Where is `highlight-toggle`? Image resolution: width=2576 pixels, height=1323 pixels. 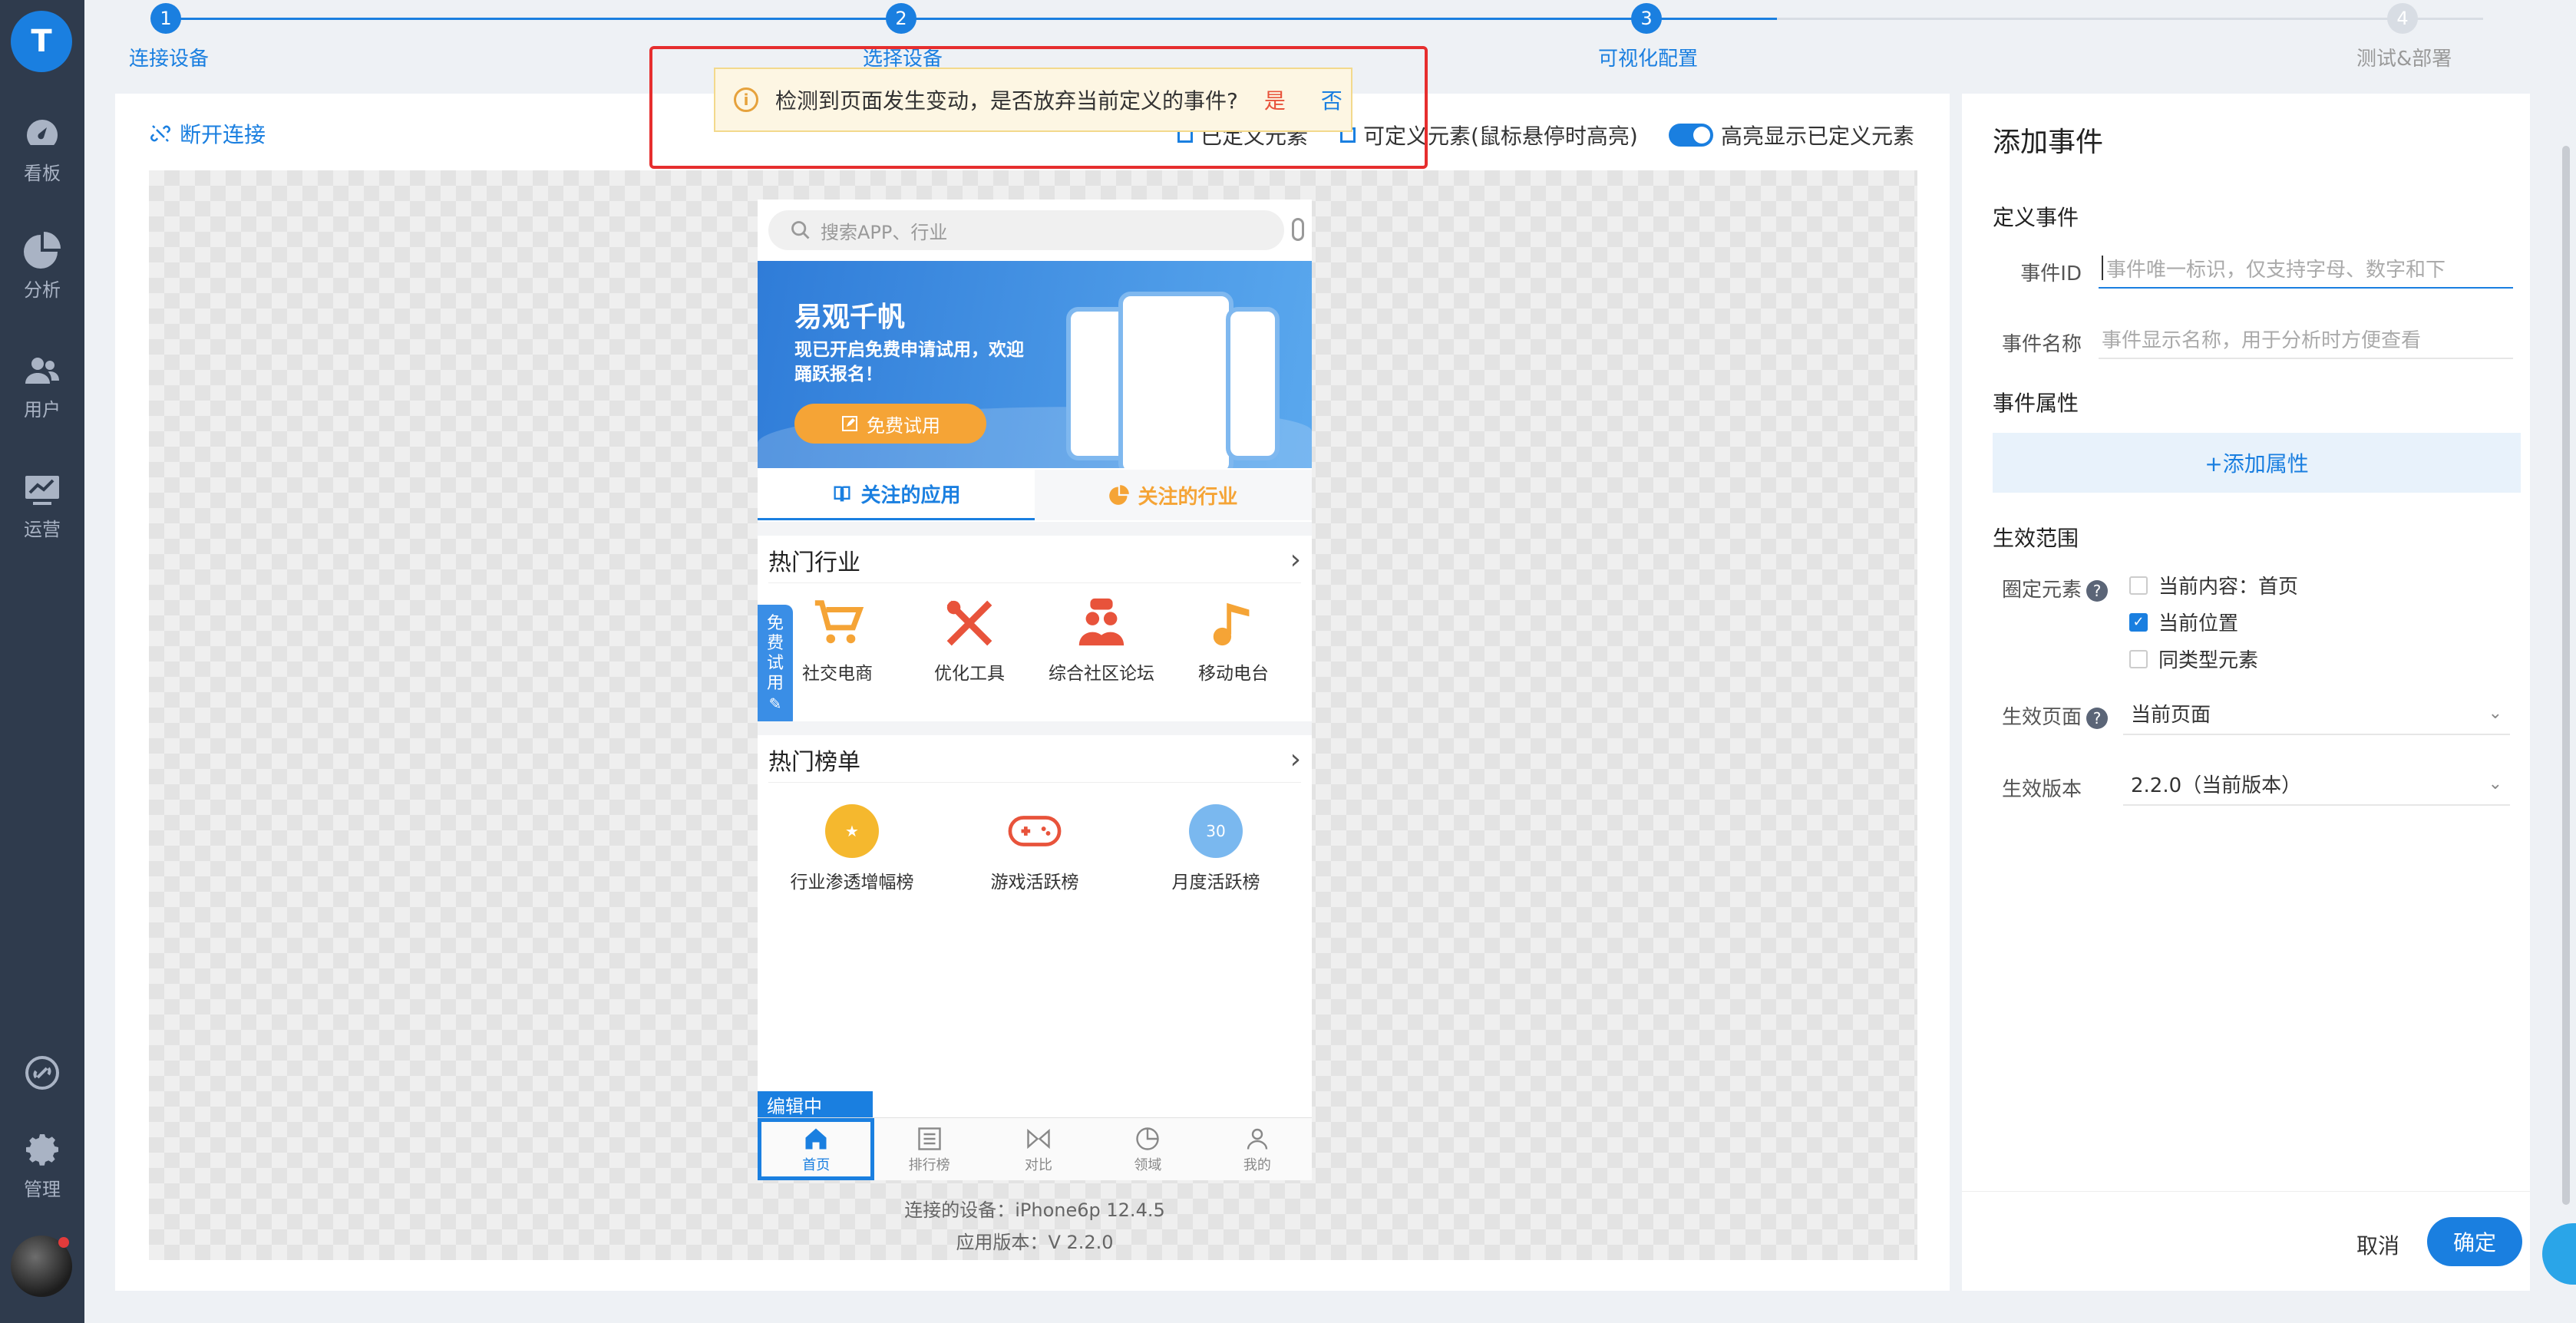
highlight-toggle is located at coordinates (1691, 135).